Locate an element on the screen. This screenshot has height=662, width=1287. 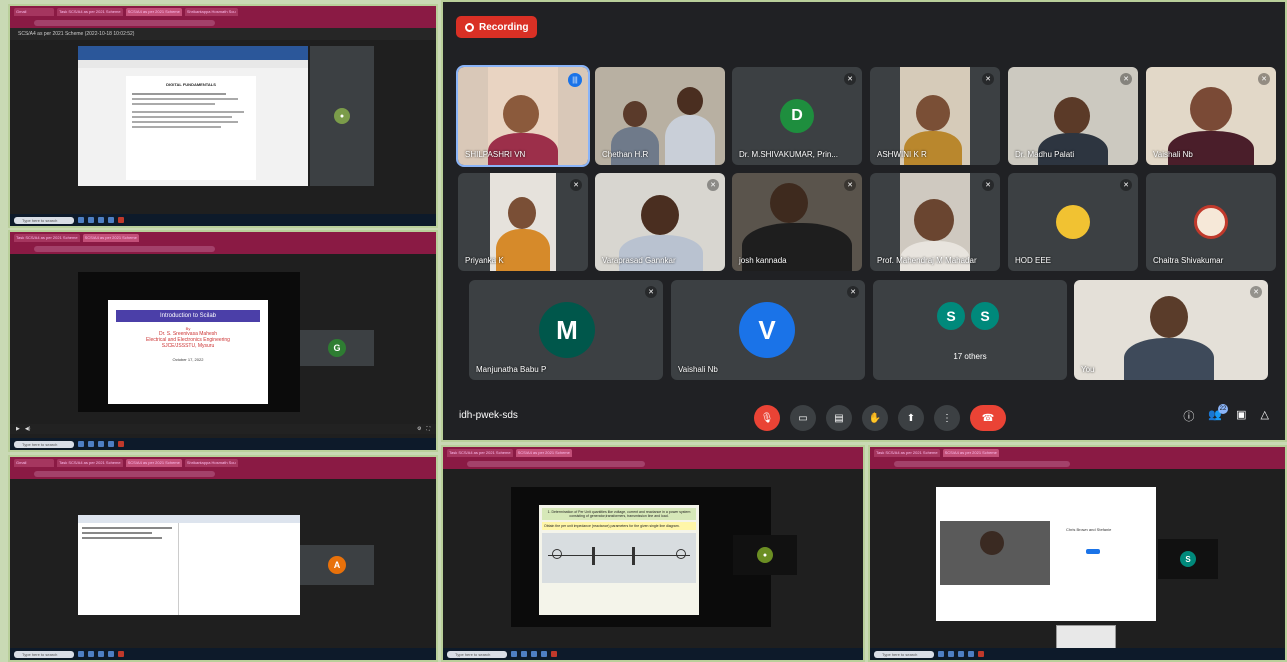
avatar: D is located at coordinates (797, 116).